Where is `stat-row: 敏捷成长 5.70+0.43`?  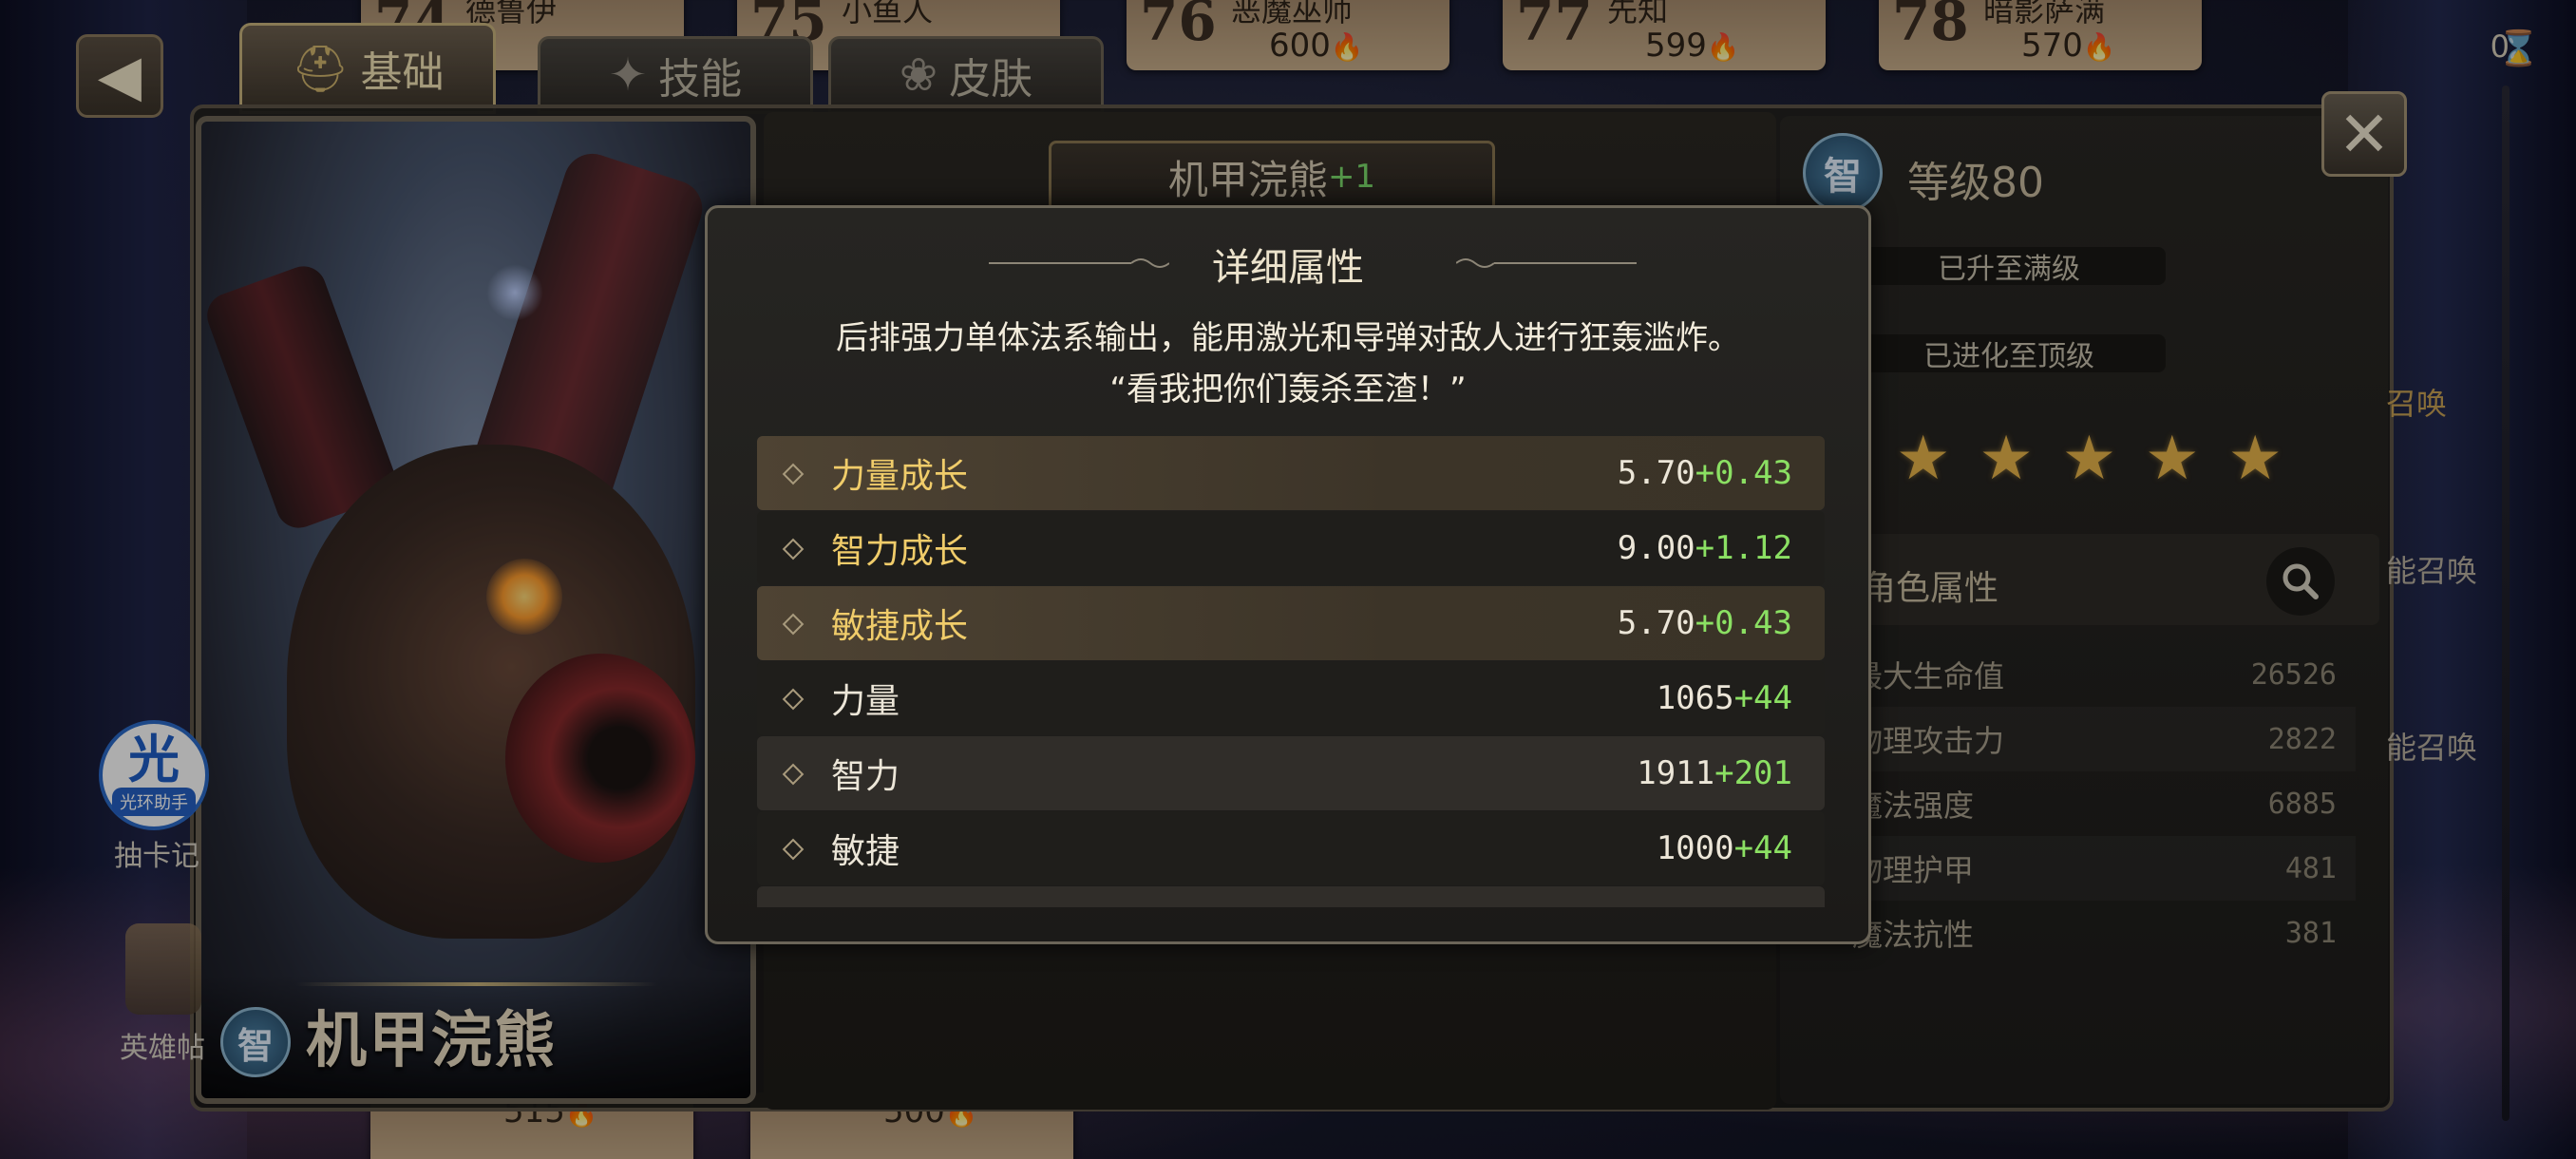
stat-row: 敏捷成长 5.70+0.43 is located at coordinates (1291, 623).